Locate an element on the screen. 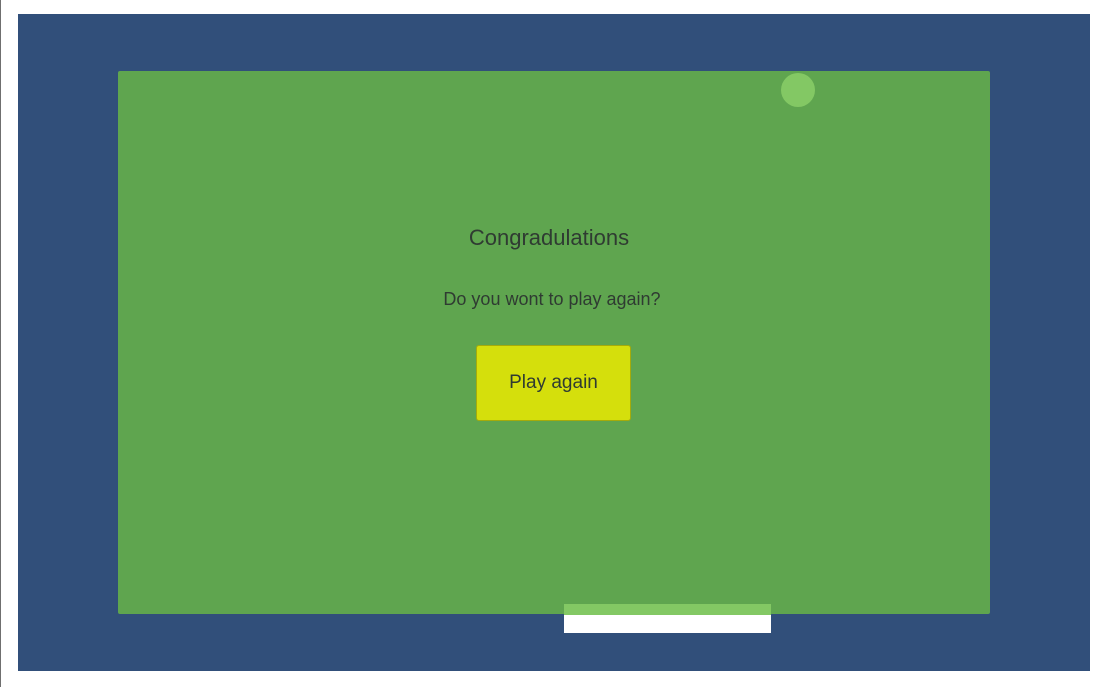 The height and width of the screenshot is (687, 1105). play-again-button: Play again is located at coordinates (553, 383).